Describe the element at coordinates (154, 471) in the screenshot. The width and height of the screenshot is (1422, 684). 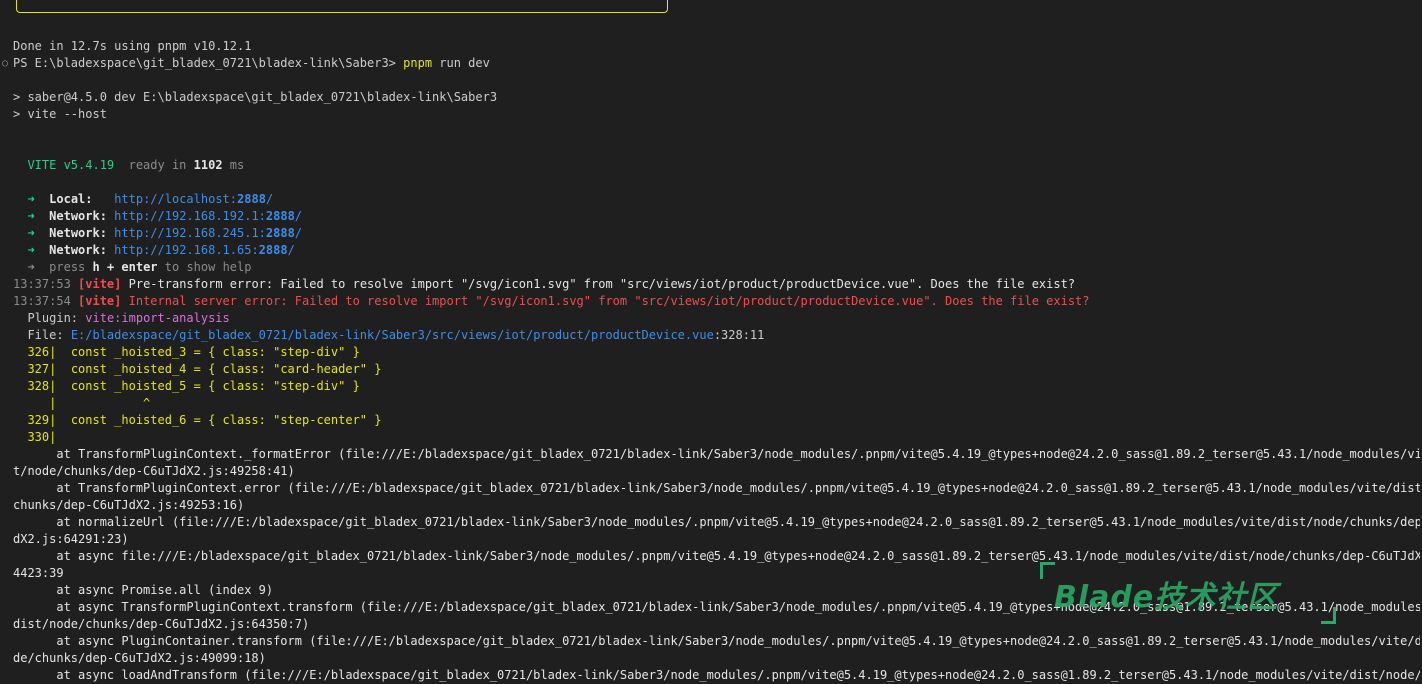
I see `stack-line: t/node/chunks/dep-C6uTJdX2.js:49258:41)` at that location.